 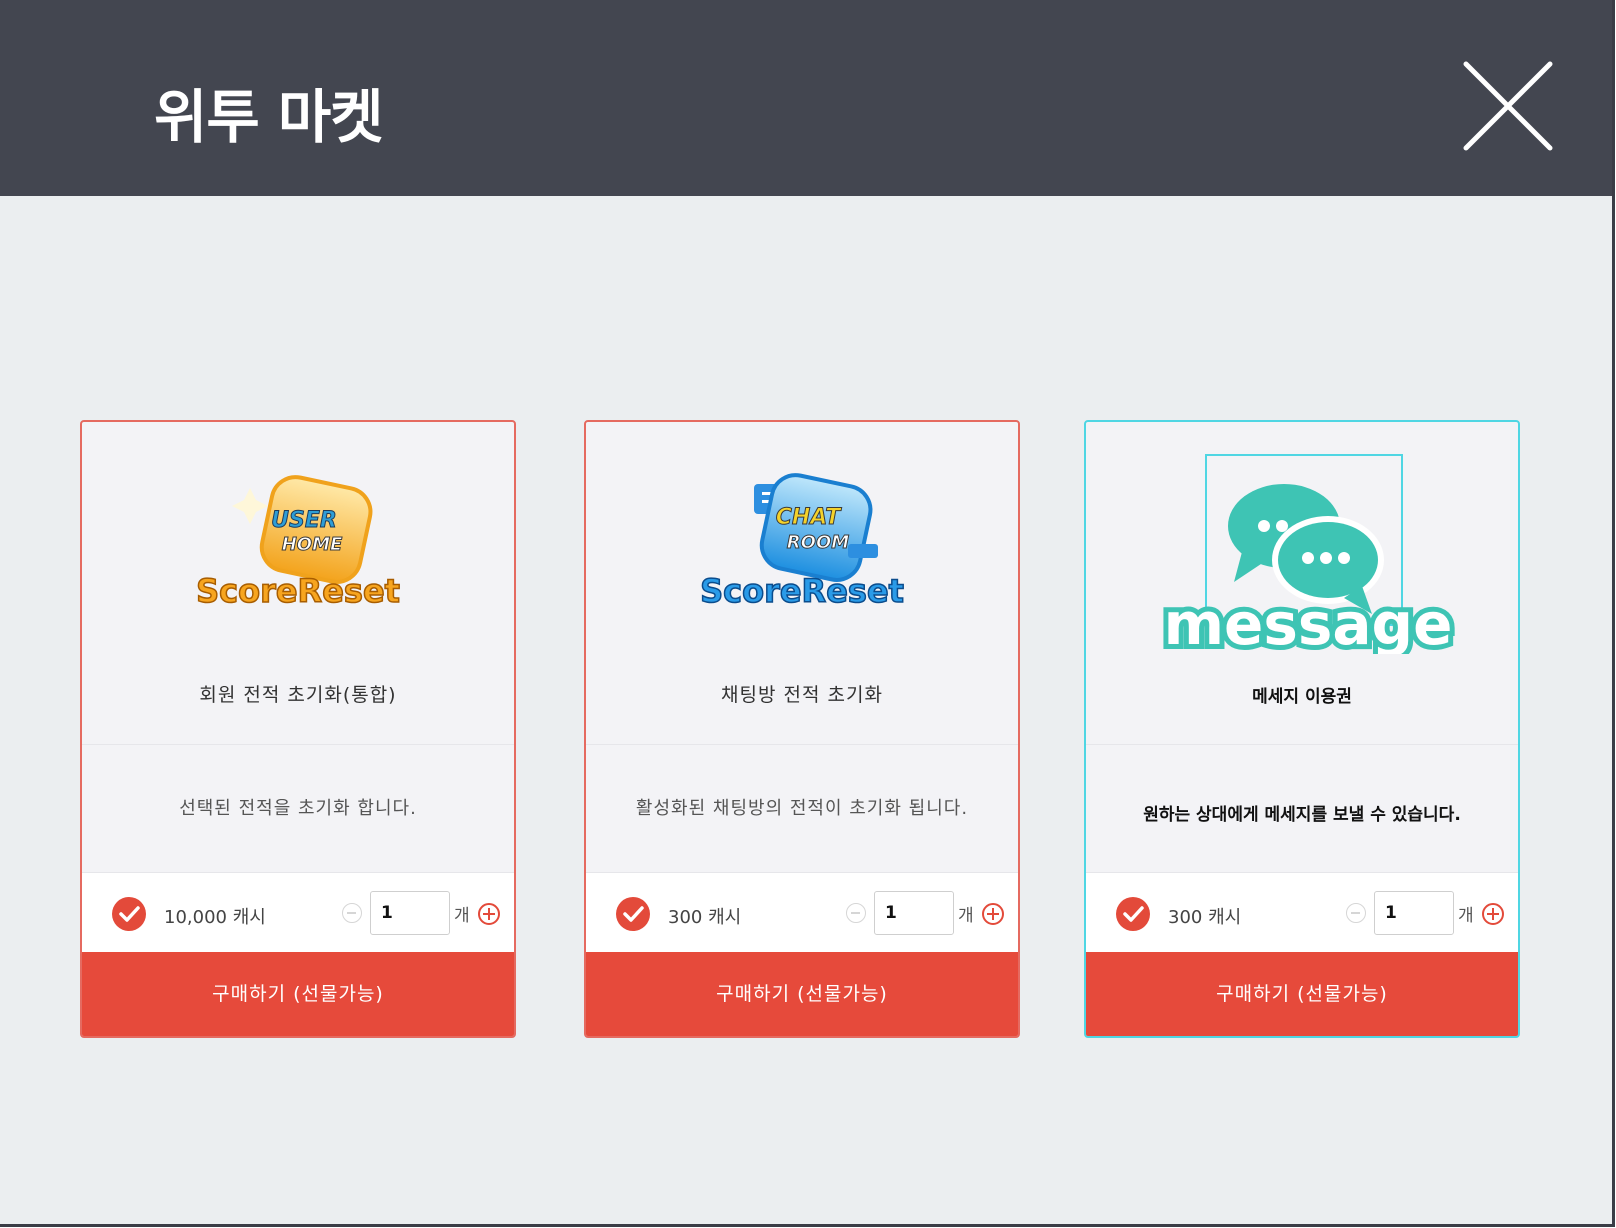 What do you see at coordinates (215, 917) in the screenshot?
I see `price-label: 10,000 캐시` at bounding box center [215, 917].